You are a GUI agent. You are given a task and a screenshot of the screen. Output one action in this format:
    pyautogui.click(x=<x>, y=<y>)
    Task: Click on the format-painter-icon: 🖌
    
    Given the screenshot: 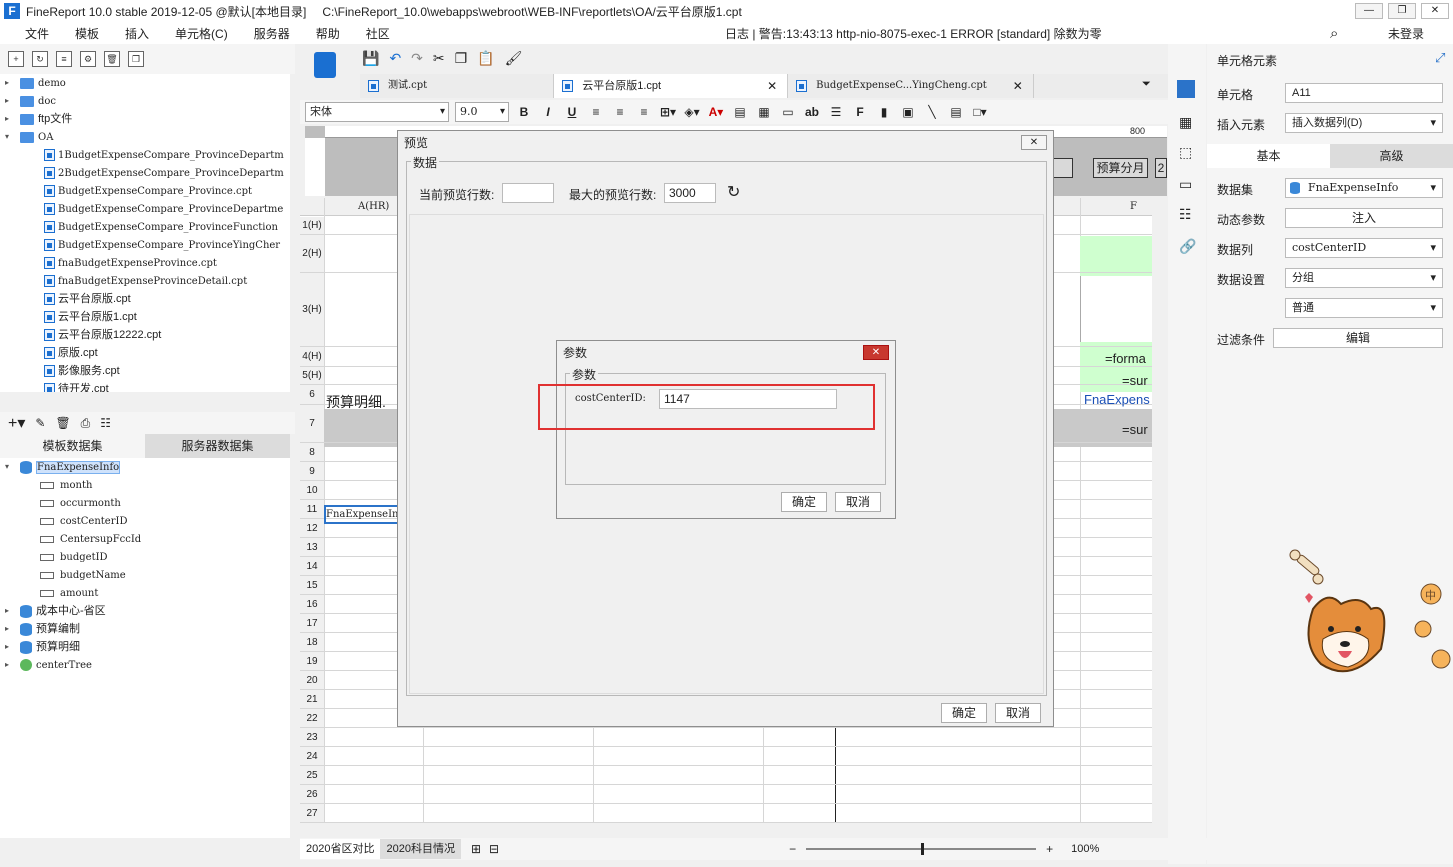 What is the action you would take?
    pyautogui.click(x=514, y=58)
    